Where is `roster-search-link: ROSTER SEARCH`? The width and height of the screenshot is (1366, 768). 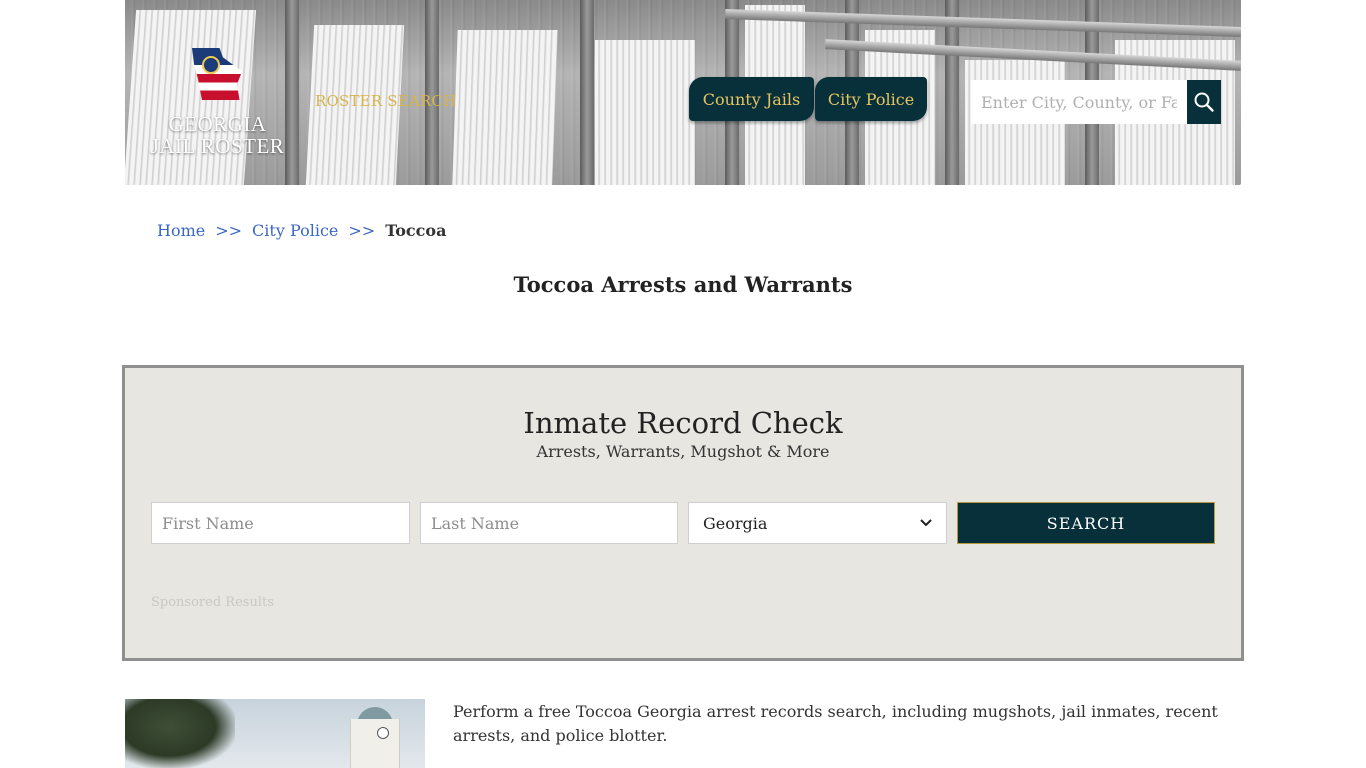
roster-search-link: ROSTER SEARCH is located at coordinates (385, 101).